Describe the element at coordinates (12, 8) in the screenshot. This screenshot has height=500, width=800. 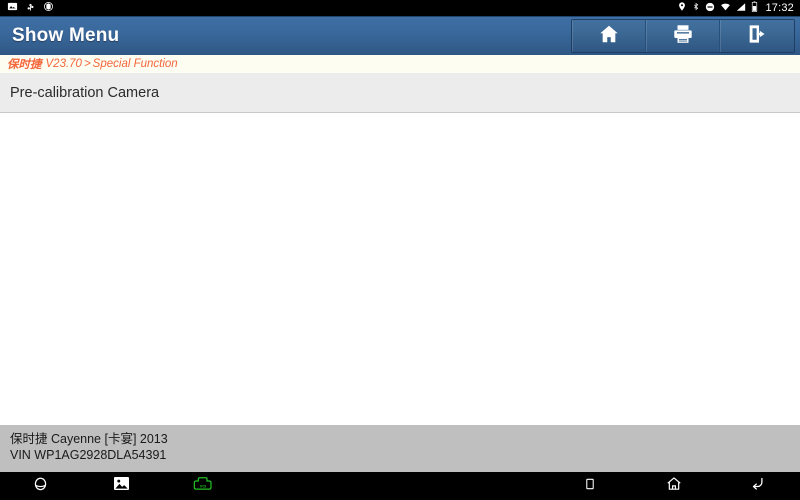
I see `screenshot-icon` at that location.